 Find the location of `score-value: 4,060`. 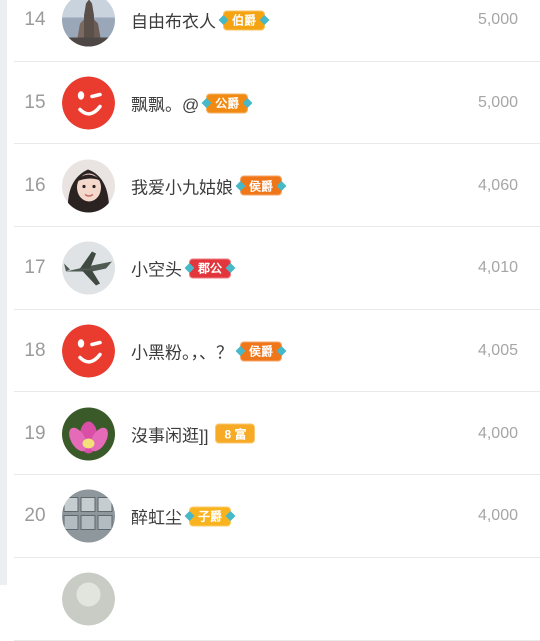

score-value: 4,060 is located at coordinates (497, 185).